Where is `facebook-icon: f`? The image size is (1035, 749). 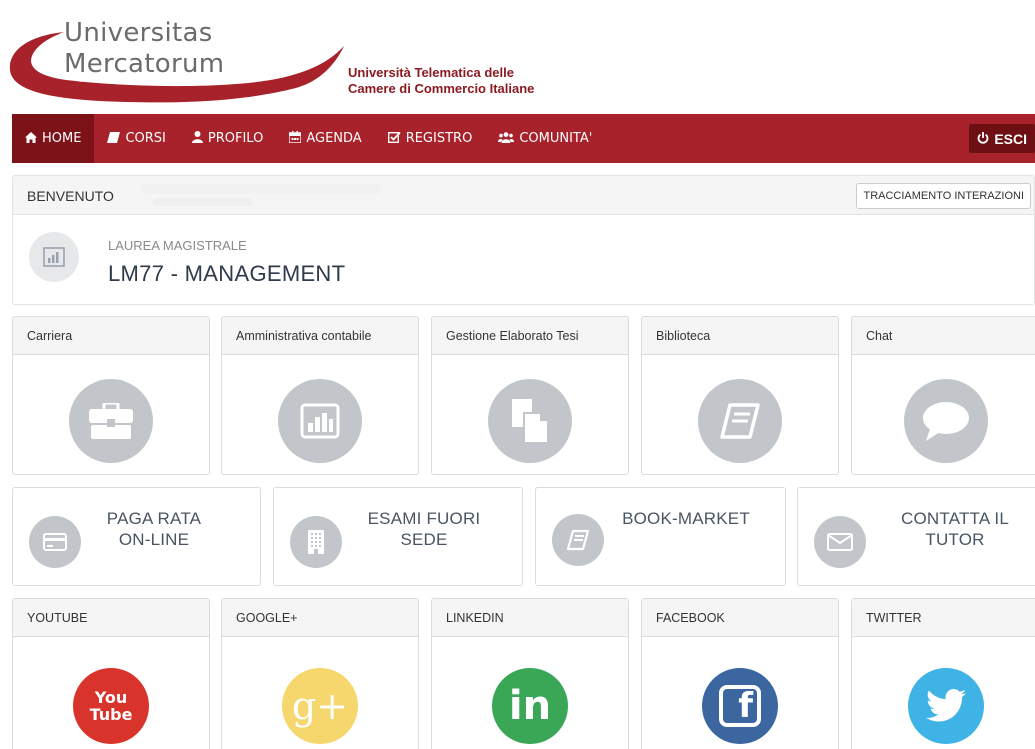
facebook-icon: f is located at coordinates (740, 706).